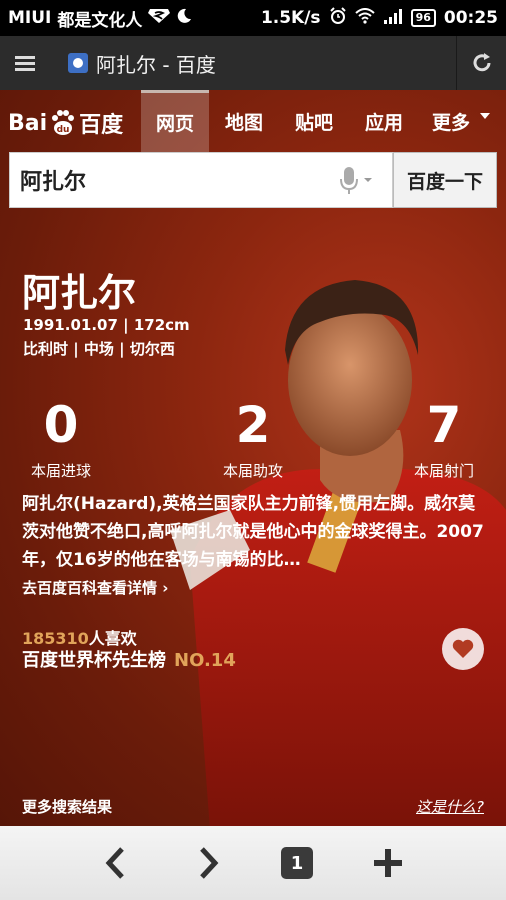  What do you see at coordinates (444, 425) in the screenshot?
I see `stat-shots-value: 7` at bounding box center [444, 425].